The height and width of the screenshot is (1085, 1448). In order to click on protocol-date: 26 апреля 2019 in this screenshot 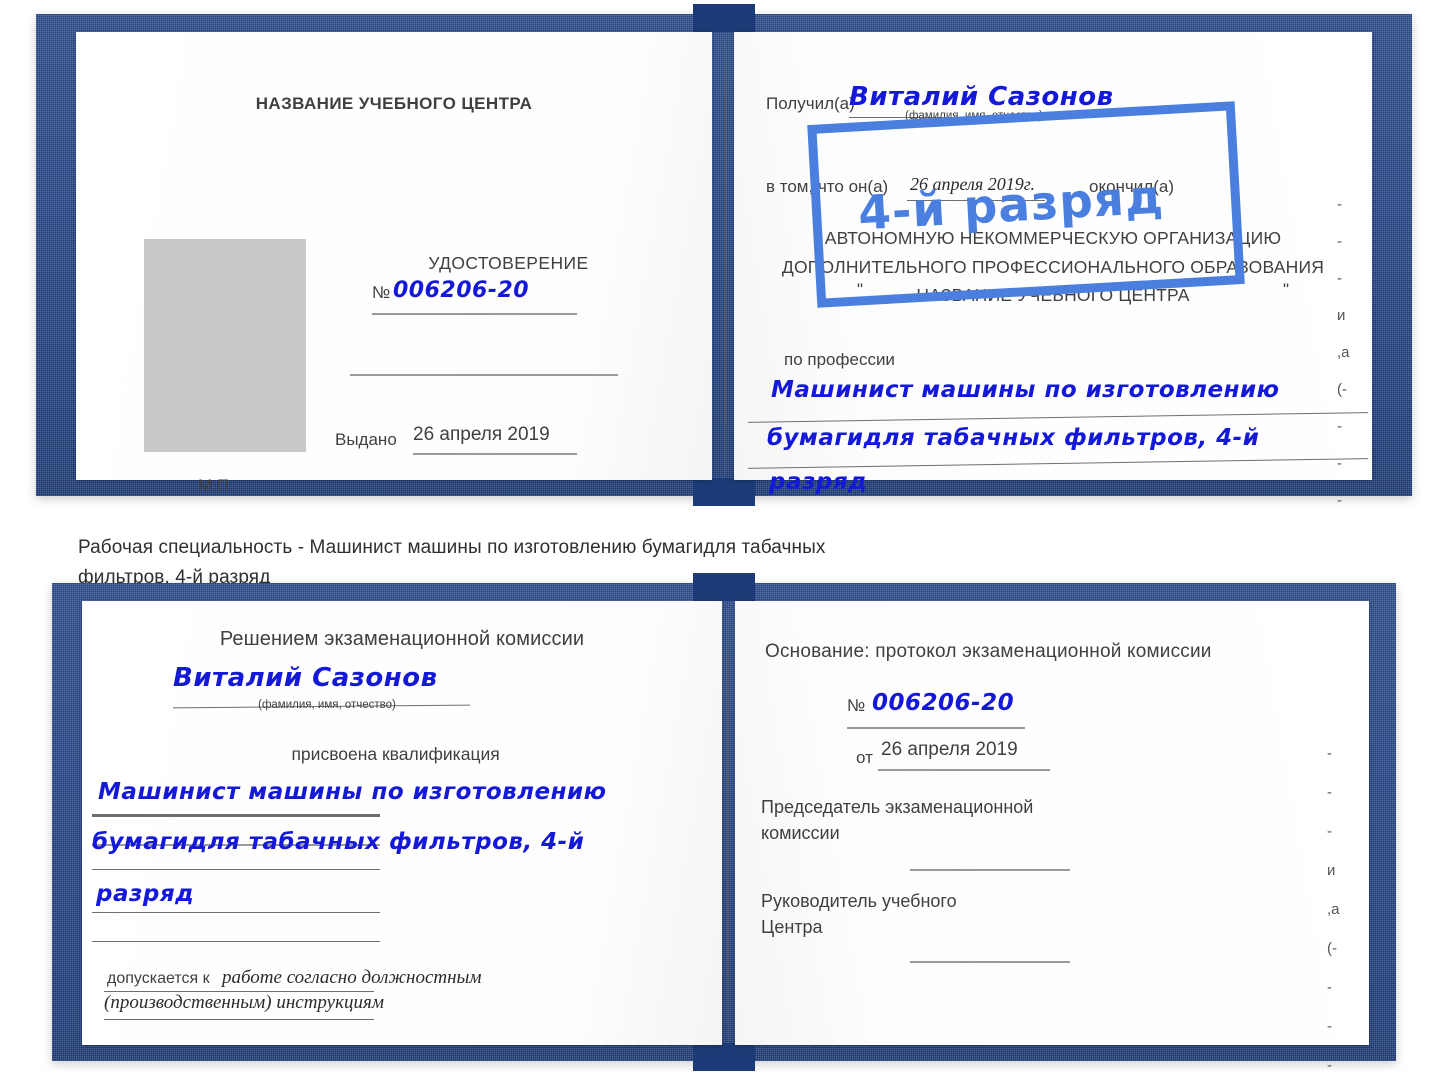, I will do `click(949, 749)`.